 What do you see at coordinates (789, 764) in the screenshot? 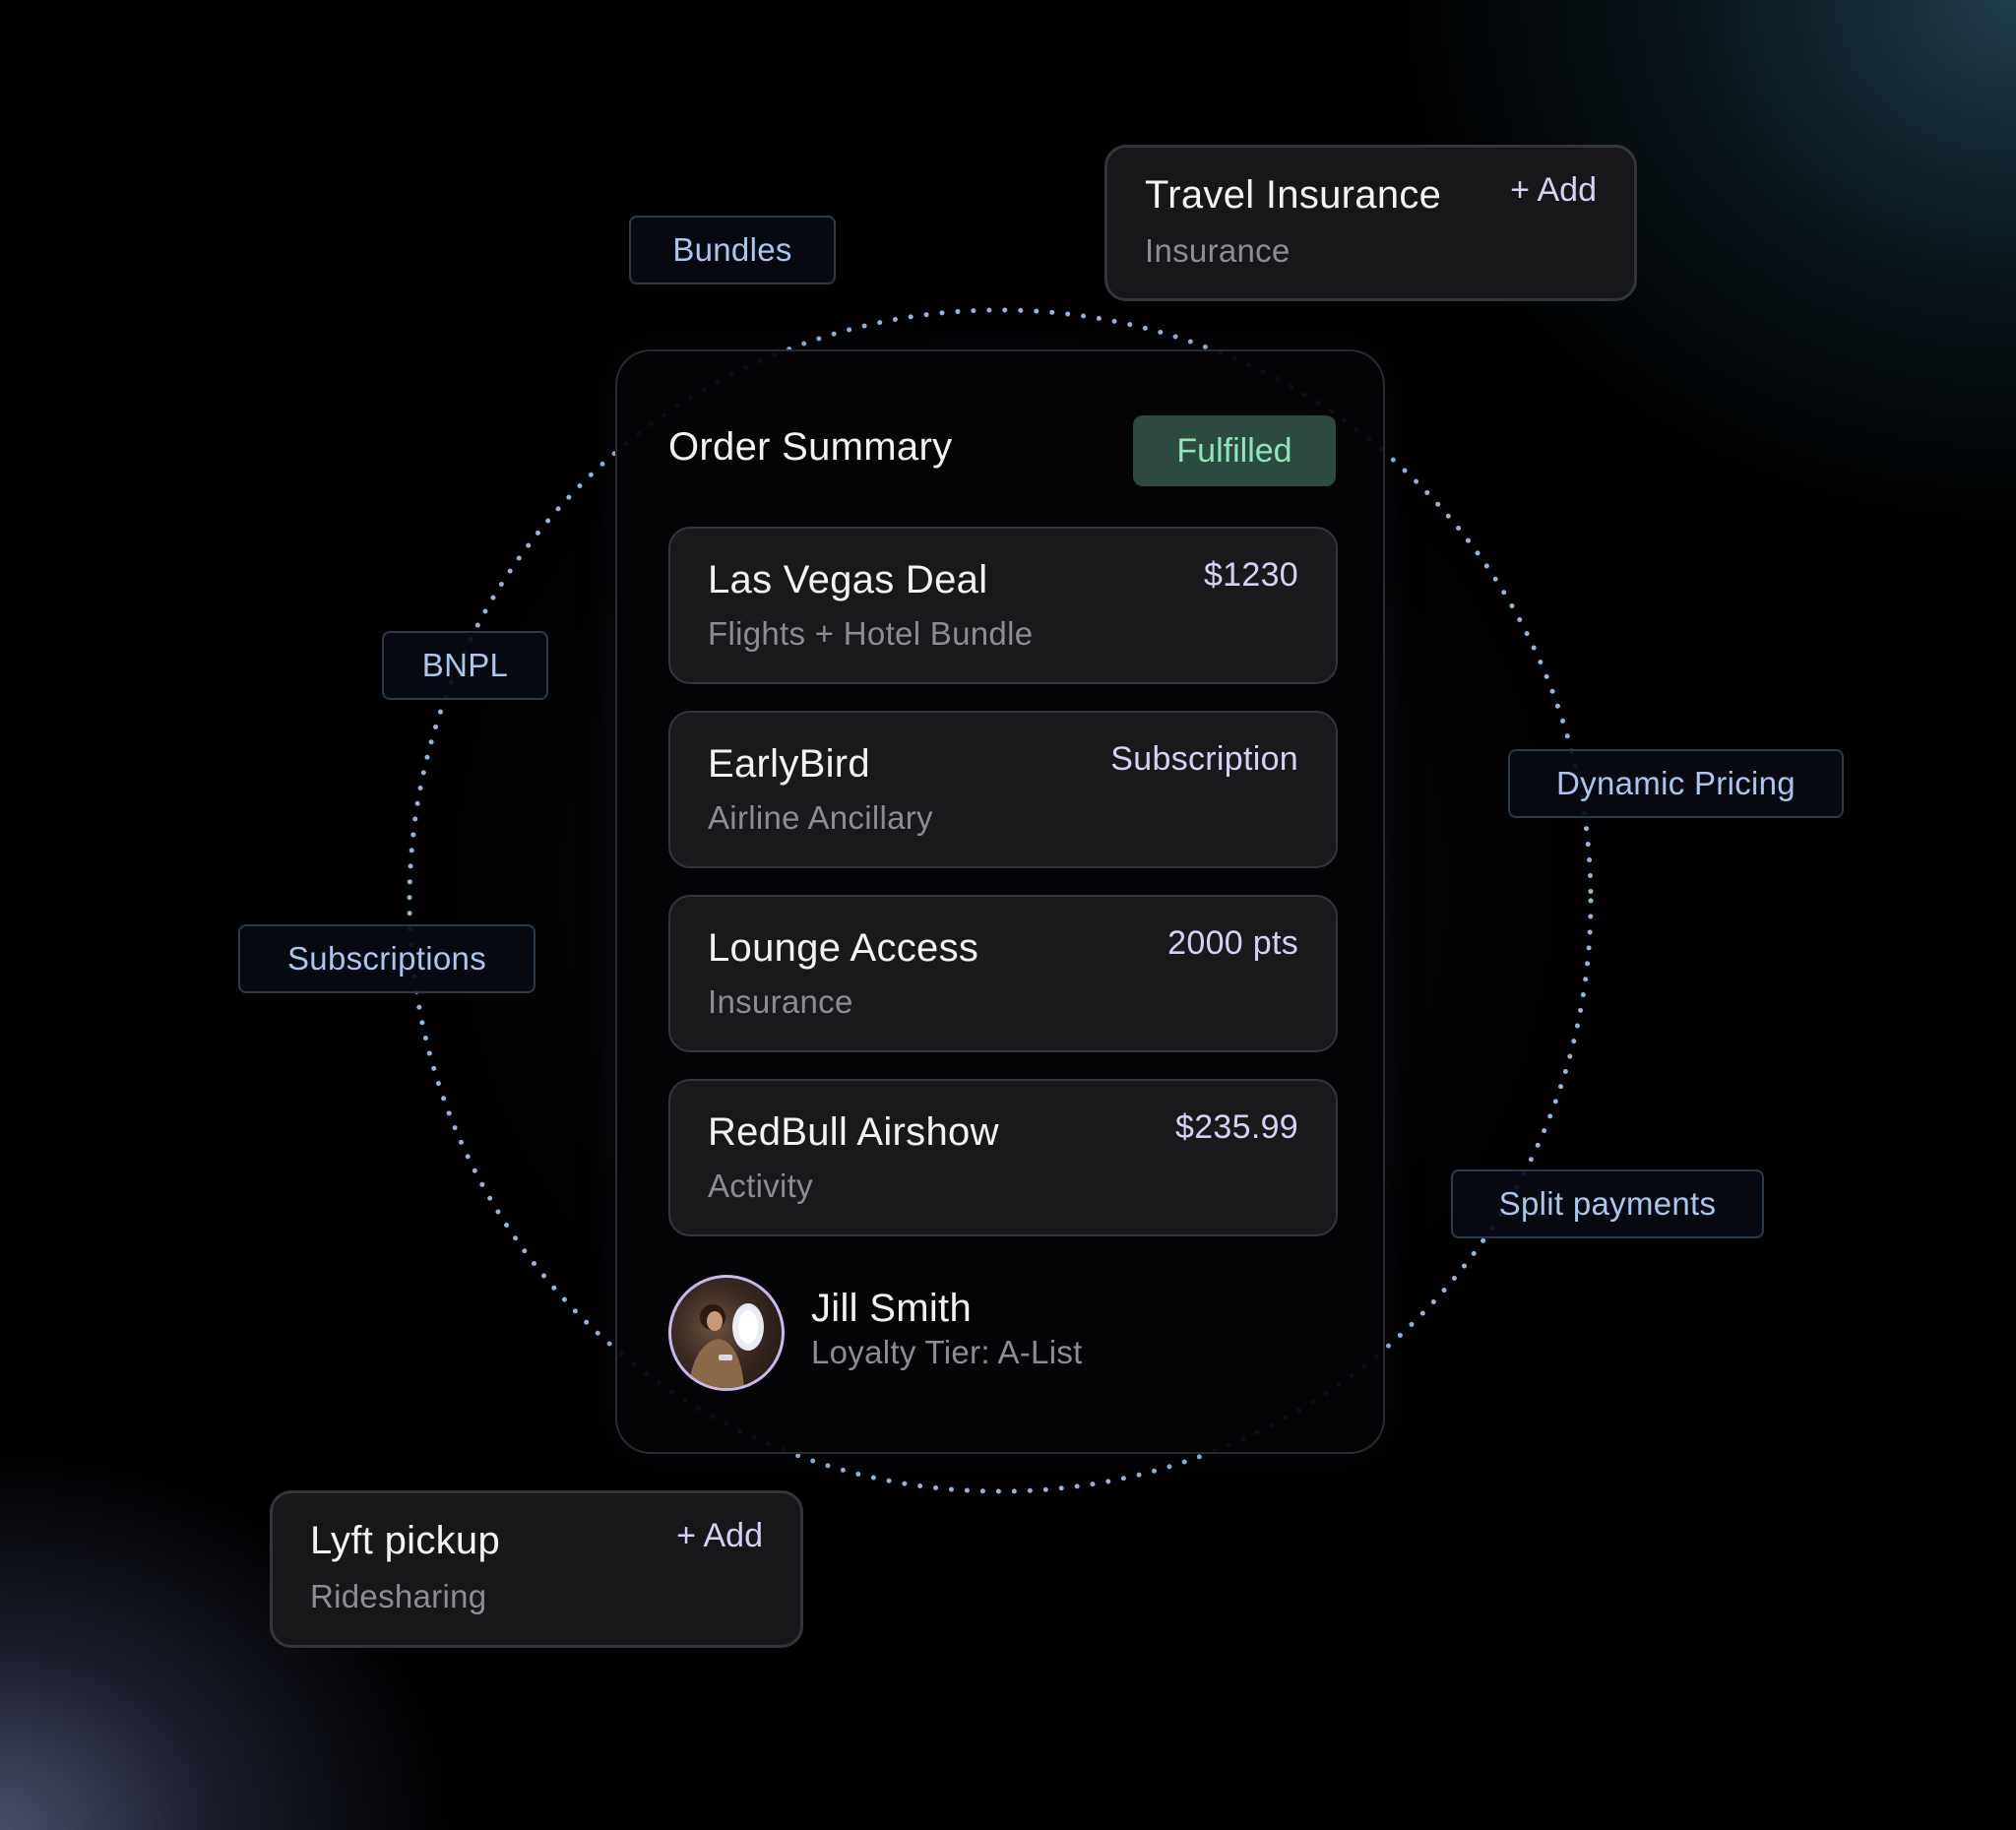
I see `item-name: EarlyBird` at bounding box center [789, 764].